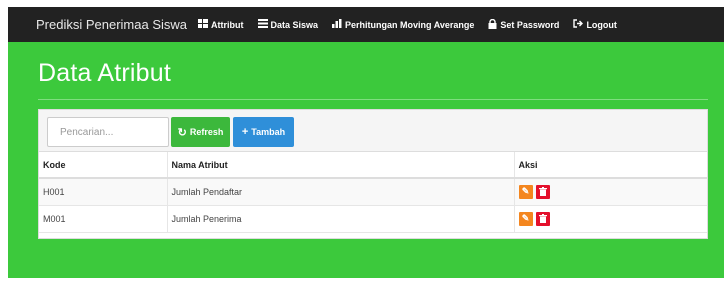 The height and width of the screenshot is (282, 728). I want to click on nav-label-attribut: Attribut, so click(227, 24).